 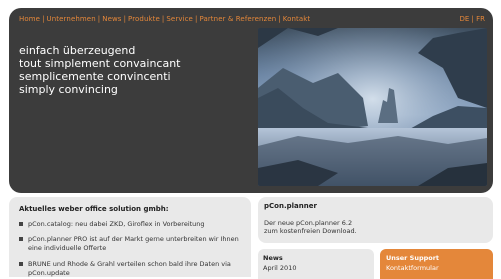 What do you see at coordinates (71, 19) in the screenshot?
I see `nav-item-unternehmen: Unternehmen` at bounding box center [71, 19].